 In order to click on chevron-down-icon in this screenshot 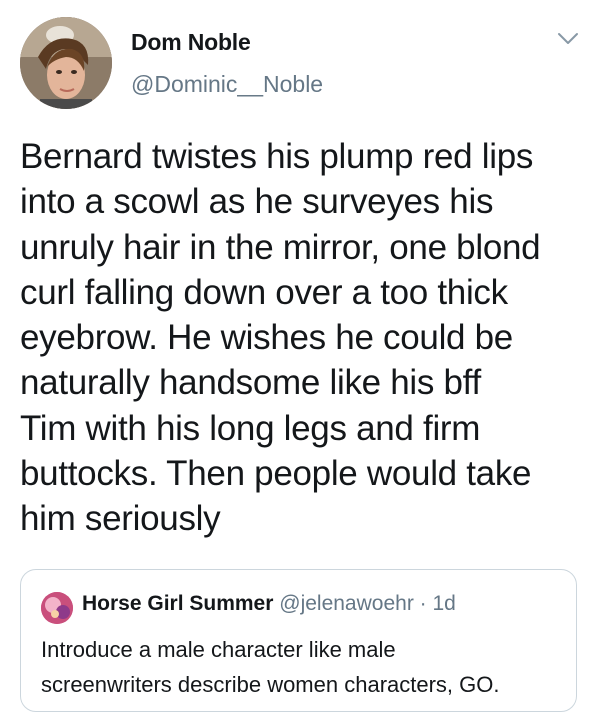, I will do `click(568, 39)`.